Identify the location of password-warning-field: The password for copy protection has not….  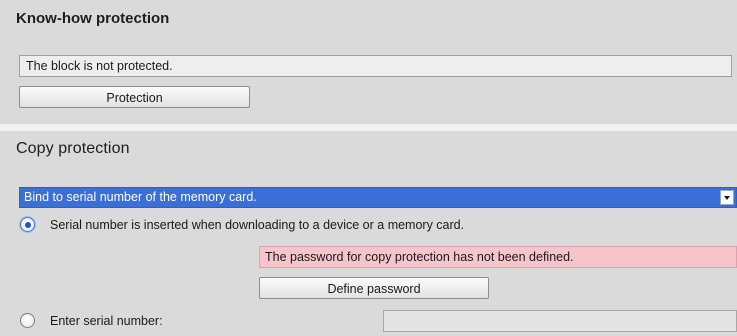
(498, 257).